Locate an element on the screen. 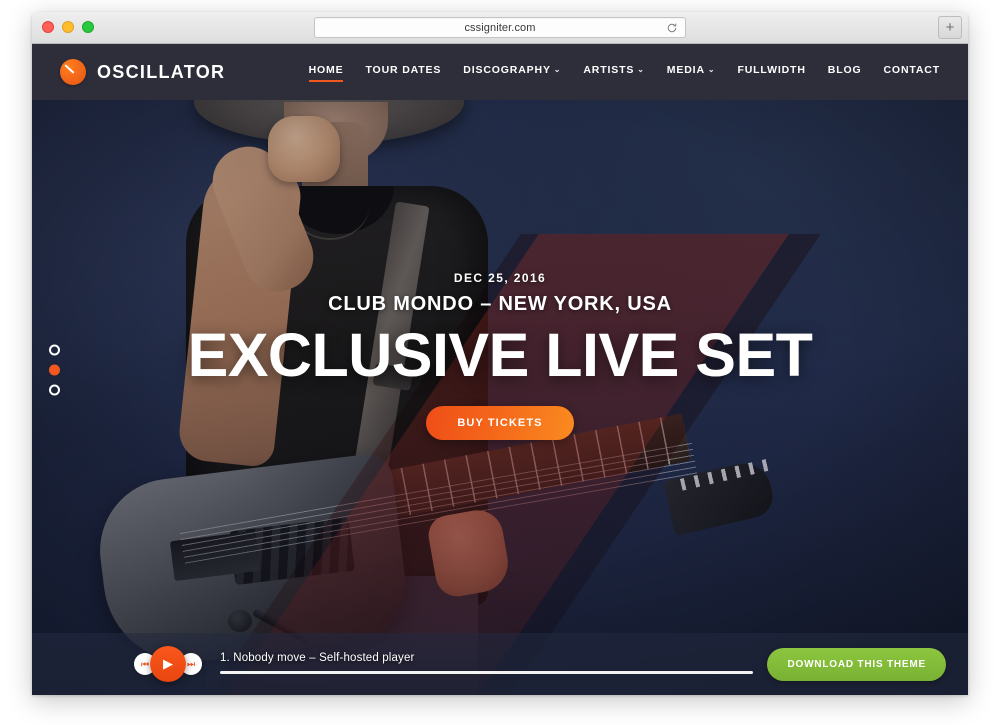 The image size is (1000, 725). browser-titlebar: cssigniter.com + is located at coordinates (500, 28).